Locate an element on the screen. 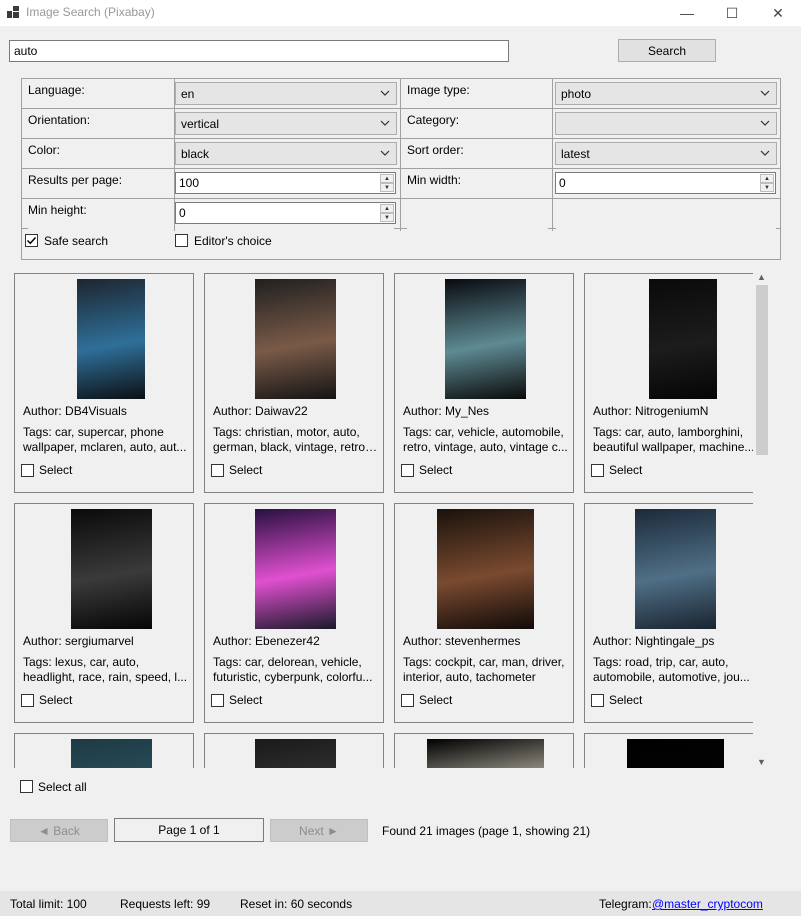 The height and width of the screenshot is (916, 801). next-button: Next ► is located at coordinates (319, 830).